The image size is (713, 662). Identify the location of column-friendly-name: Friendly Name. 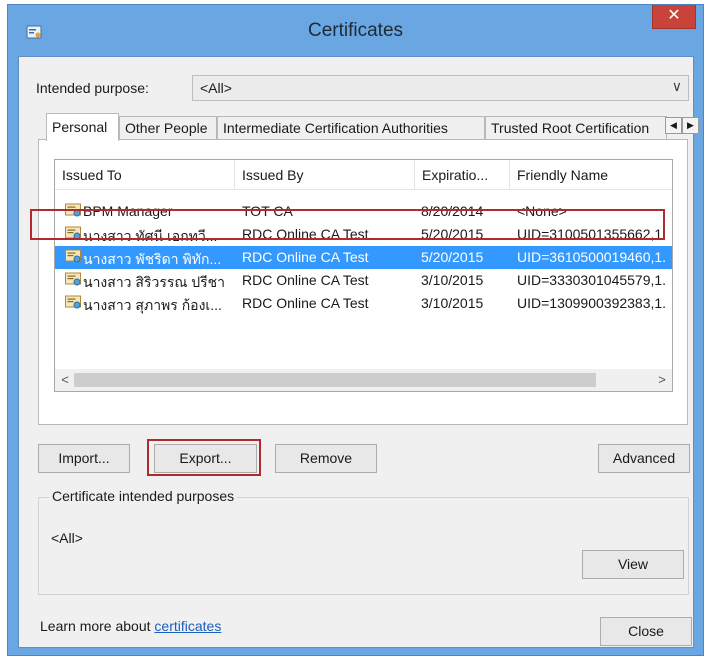
(591, 175).